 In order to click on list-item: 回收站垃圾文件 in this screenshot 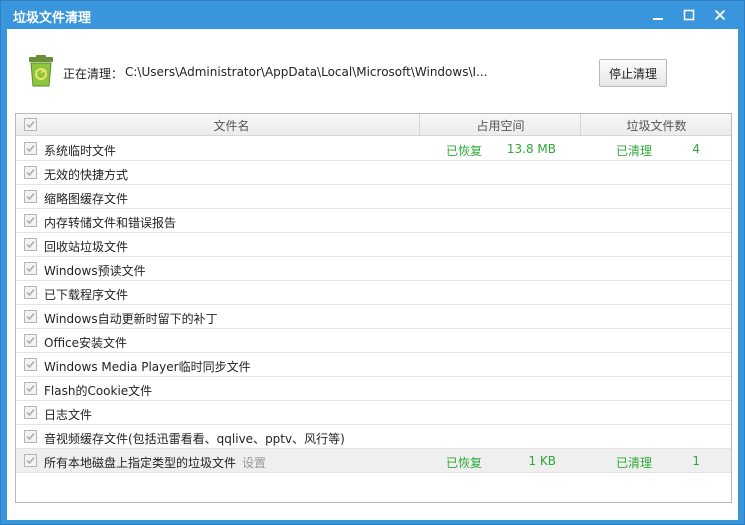, I will do `click(373, 245)`.